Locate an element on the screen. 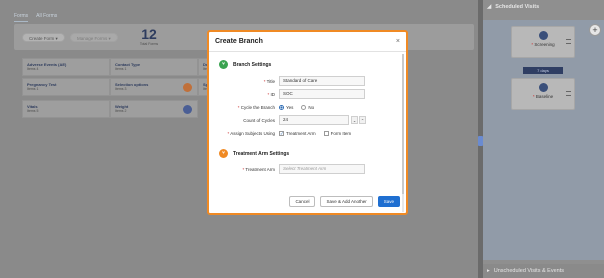  checkbox-label: Treatment Arm is located at coordinates (301, 133).